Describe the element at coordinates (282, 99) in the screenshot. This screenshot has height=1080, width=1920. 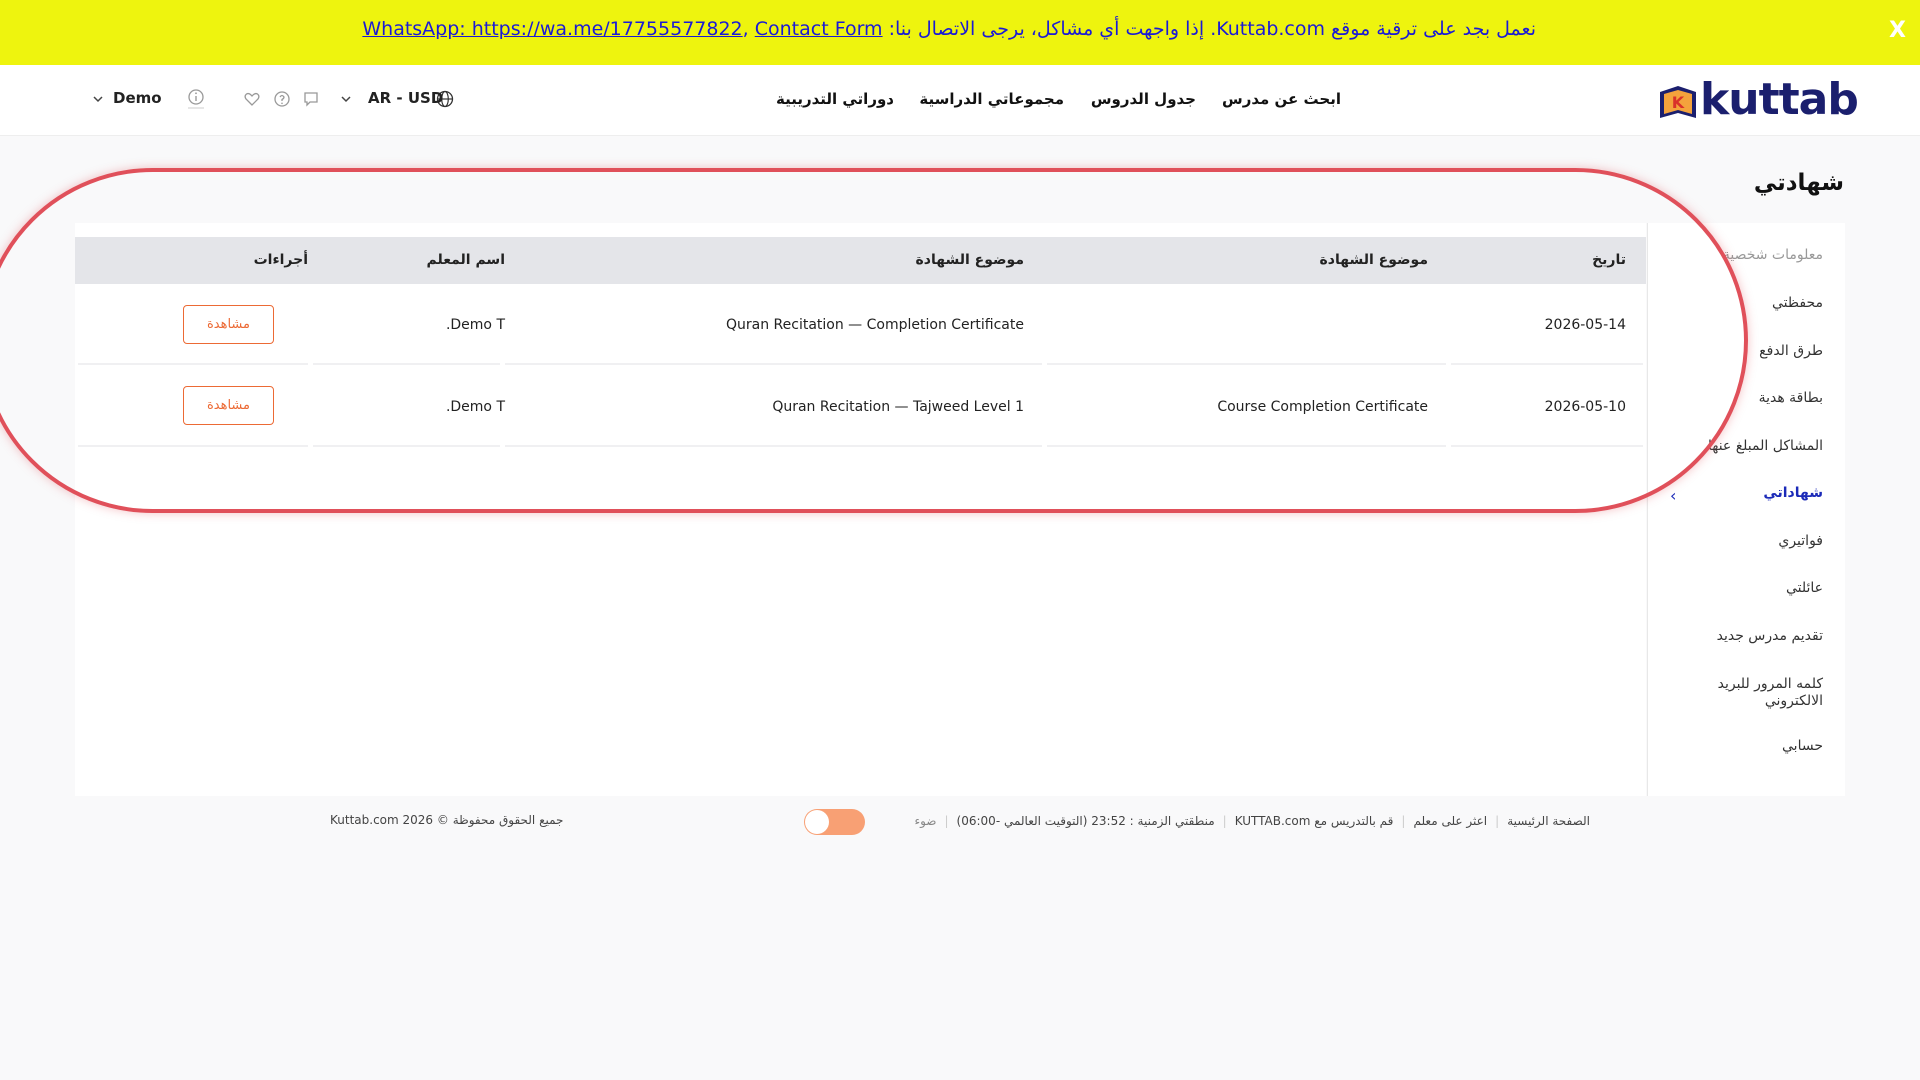
I see `help-icon` at that location.